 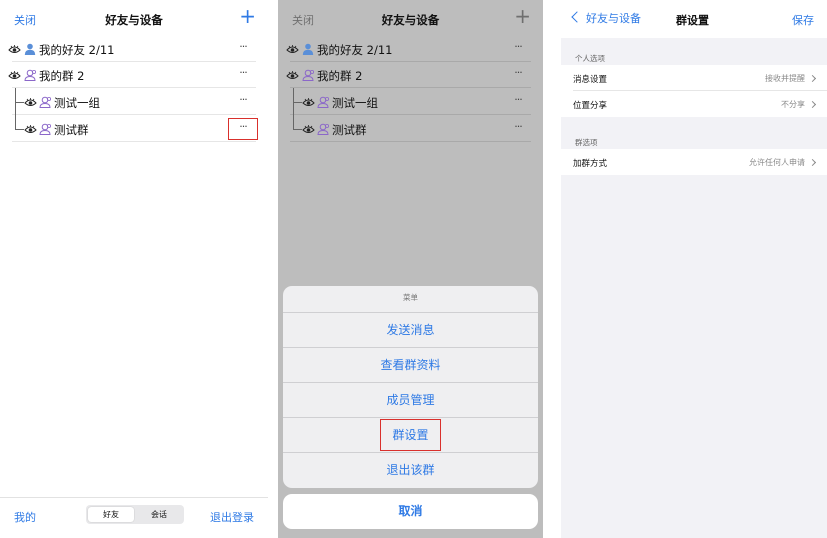 I want to click on row-label: 消息设置, so click(x=590, y=80).